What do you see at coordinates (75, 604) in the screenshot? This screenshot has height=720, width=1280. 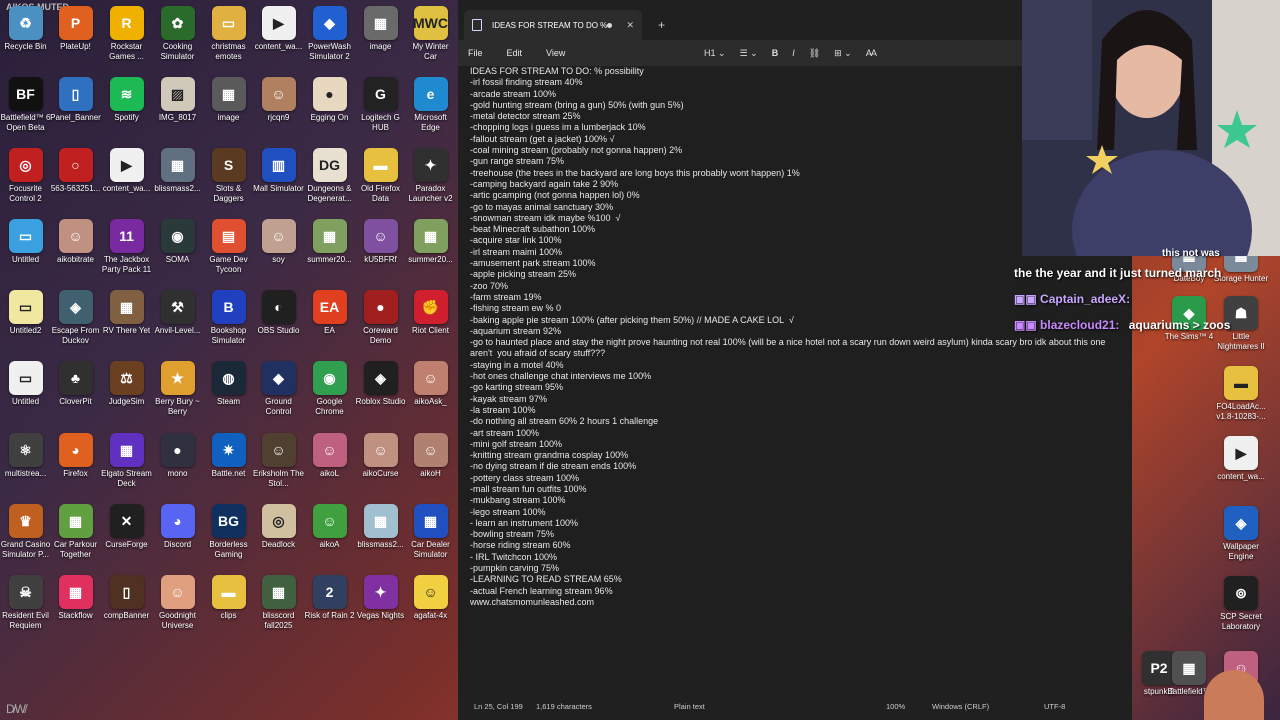 I see `desktop-icon: ▦ Stackflow` at bounding box center [75, 604].